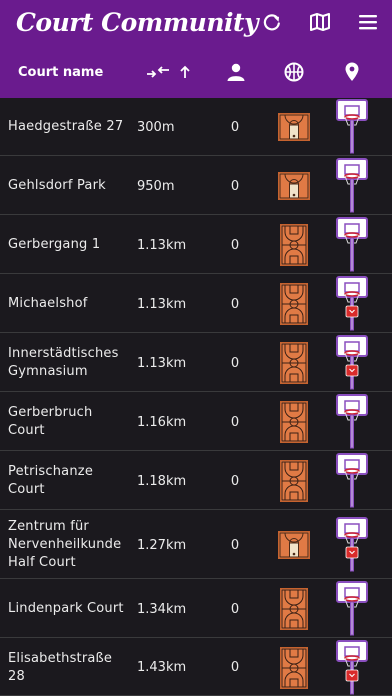 Image resolution: width=392 pixels, height=696 pixels. What do you see at coordinates (50, 421) in the screenshot?
I see `court-name: Gerberbruch Court` at bounding box center [50, 421].